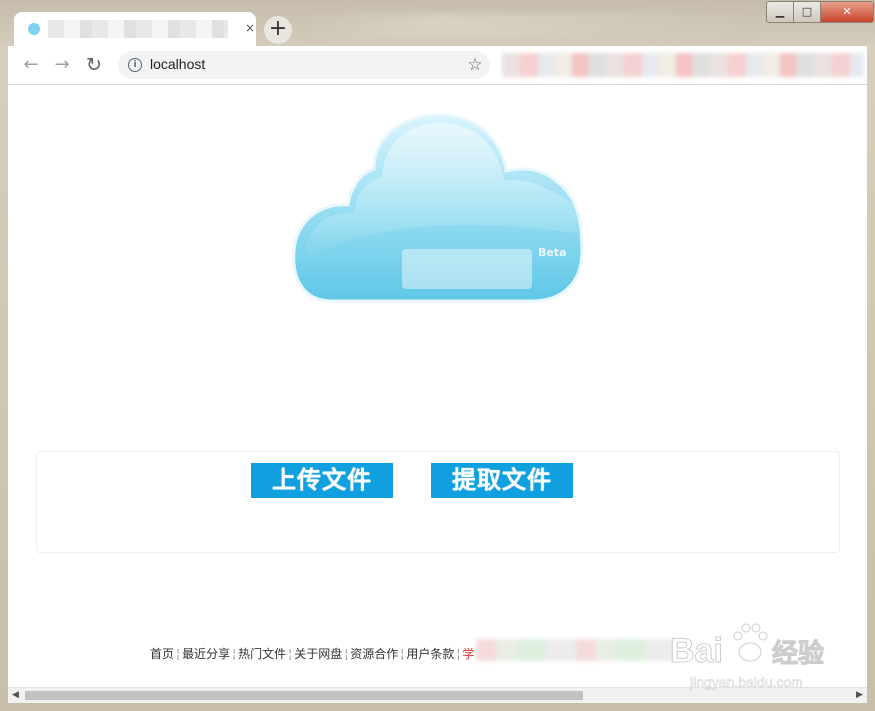 The image size is (875, 711). Describe the element at coordinates (750, 642) in the screenshot. I see `paw-icon` at that location.